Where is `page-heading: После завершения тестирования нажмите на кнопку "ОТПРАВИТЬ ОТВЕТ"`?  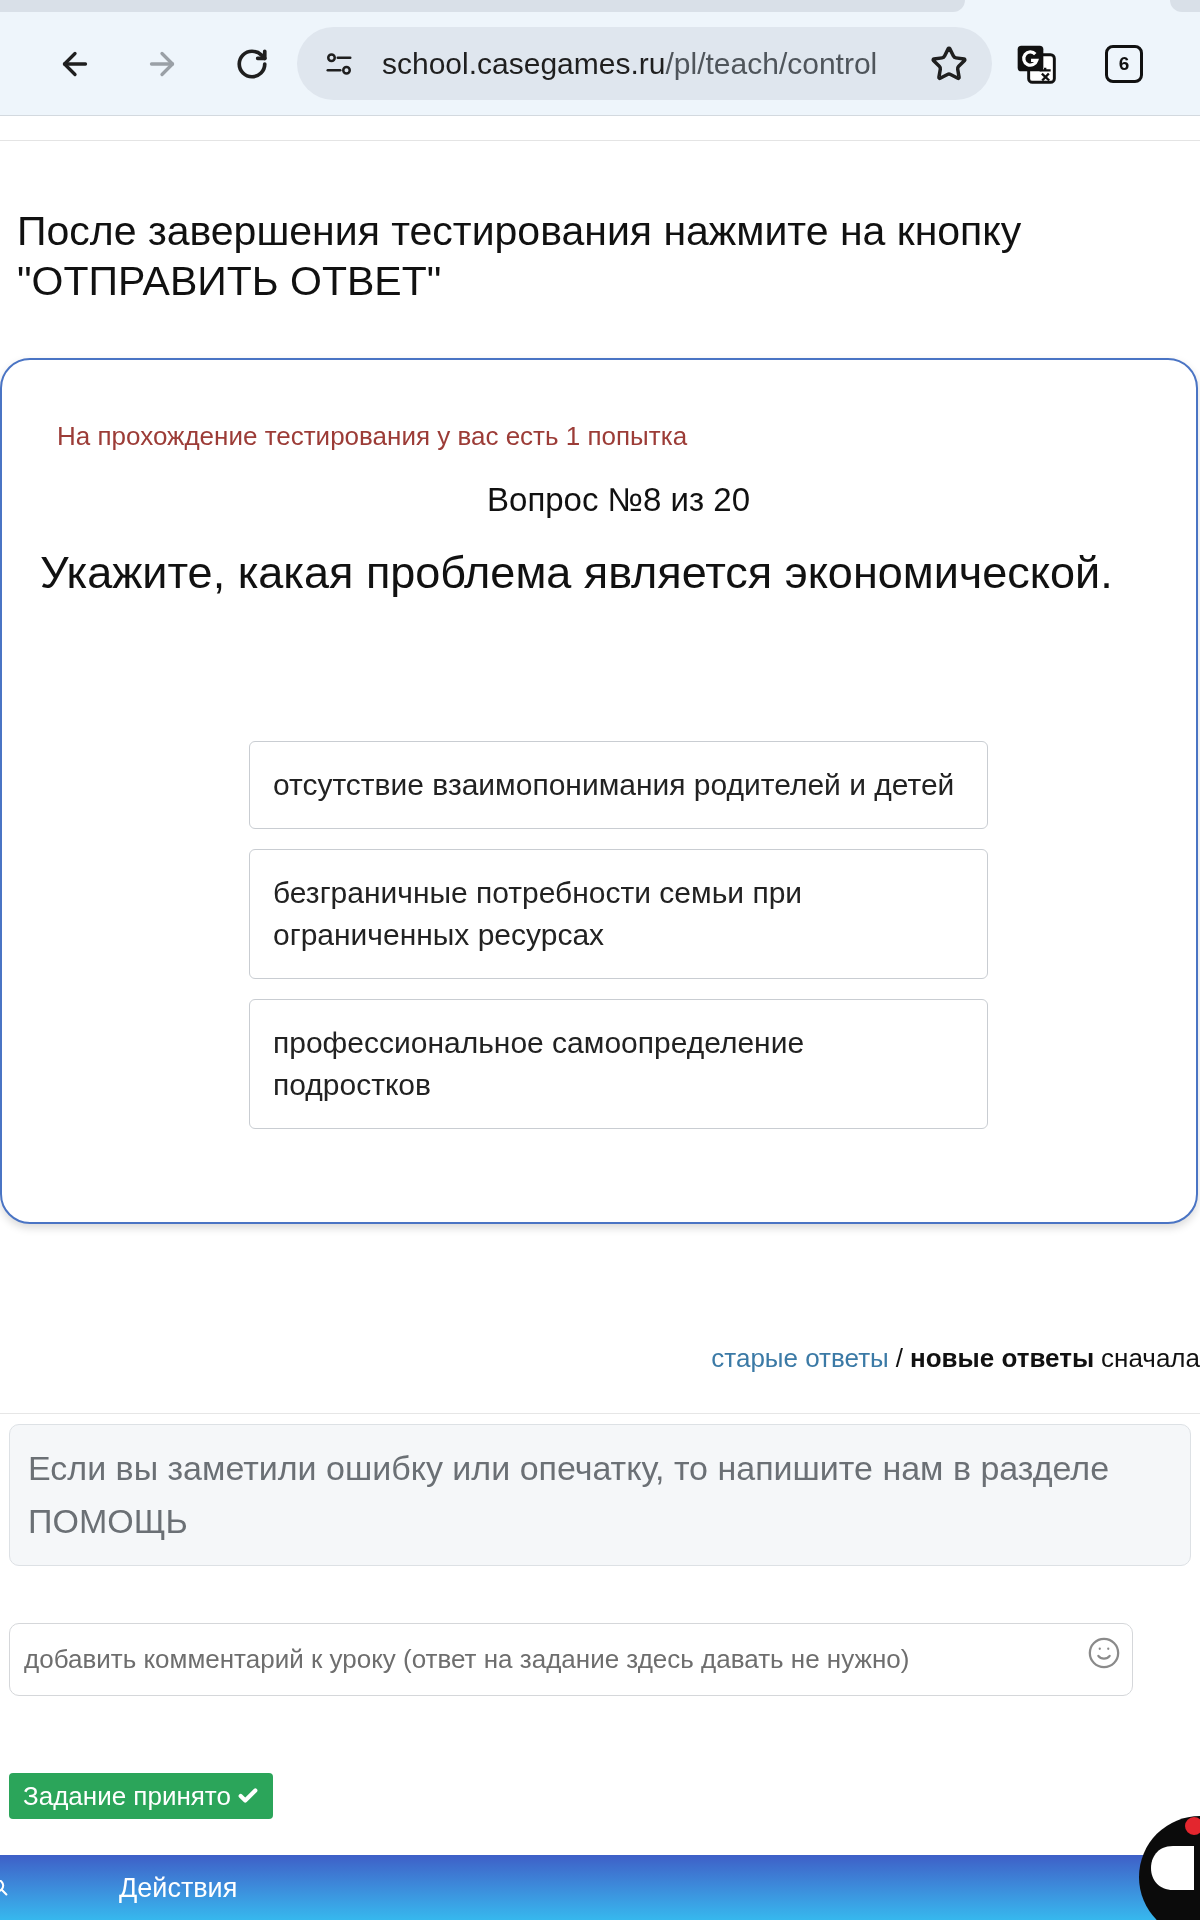 page-heading: После завершения тестирования нажмите на кнопку "ОТПРАВИТЬ ОТВЕТ" is located at coordinates (520, 256).